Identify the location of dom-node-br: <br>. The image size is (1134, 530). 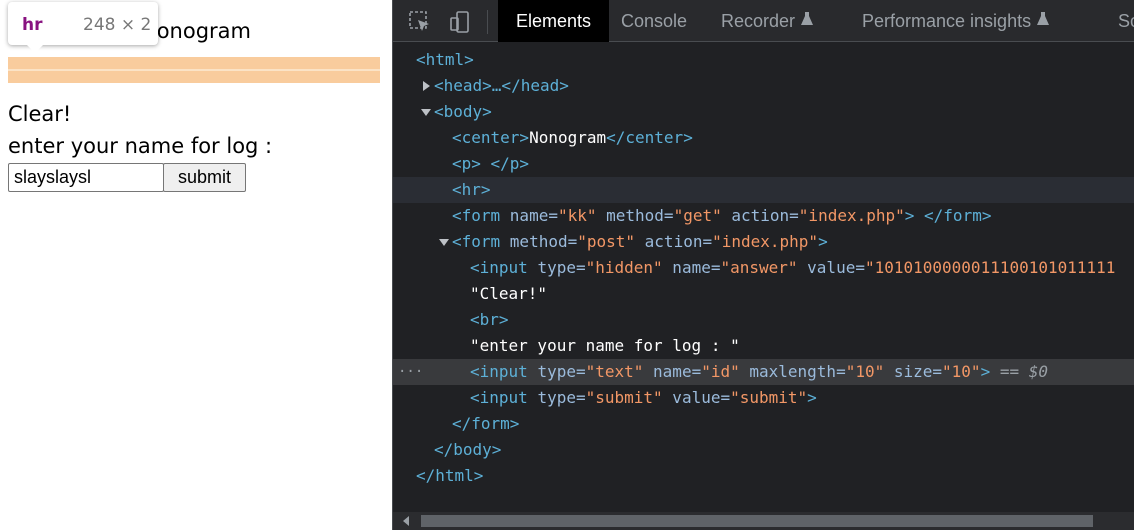
(763, 320).